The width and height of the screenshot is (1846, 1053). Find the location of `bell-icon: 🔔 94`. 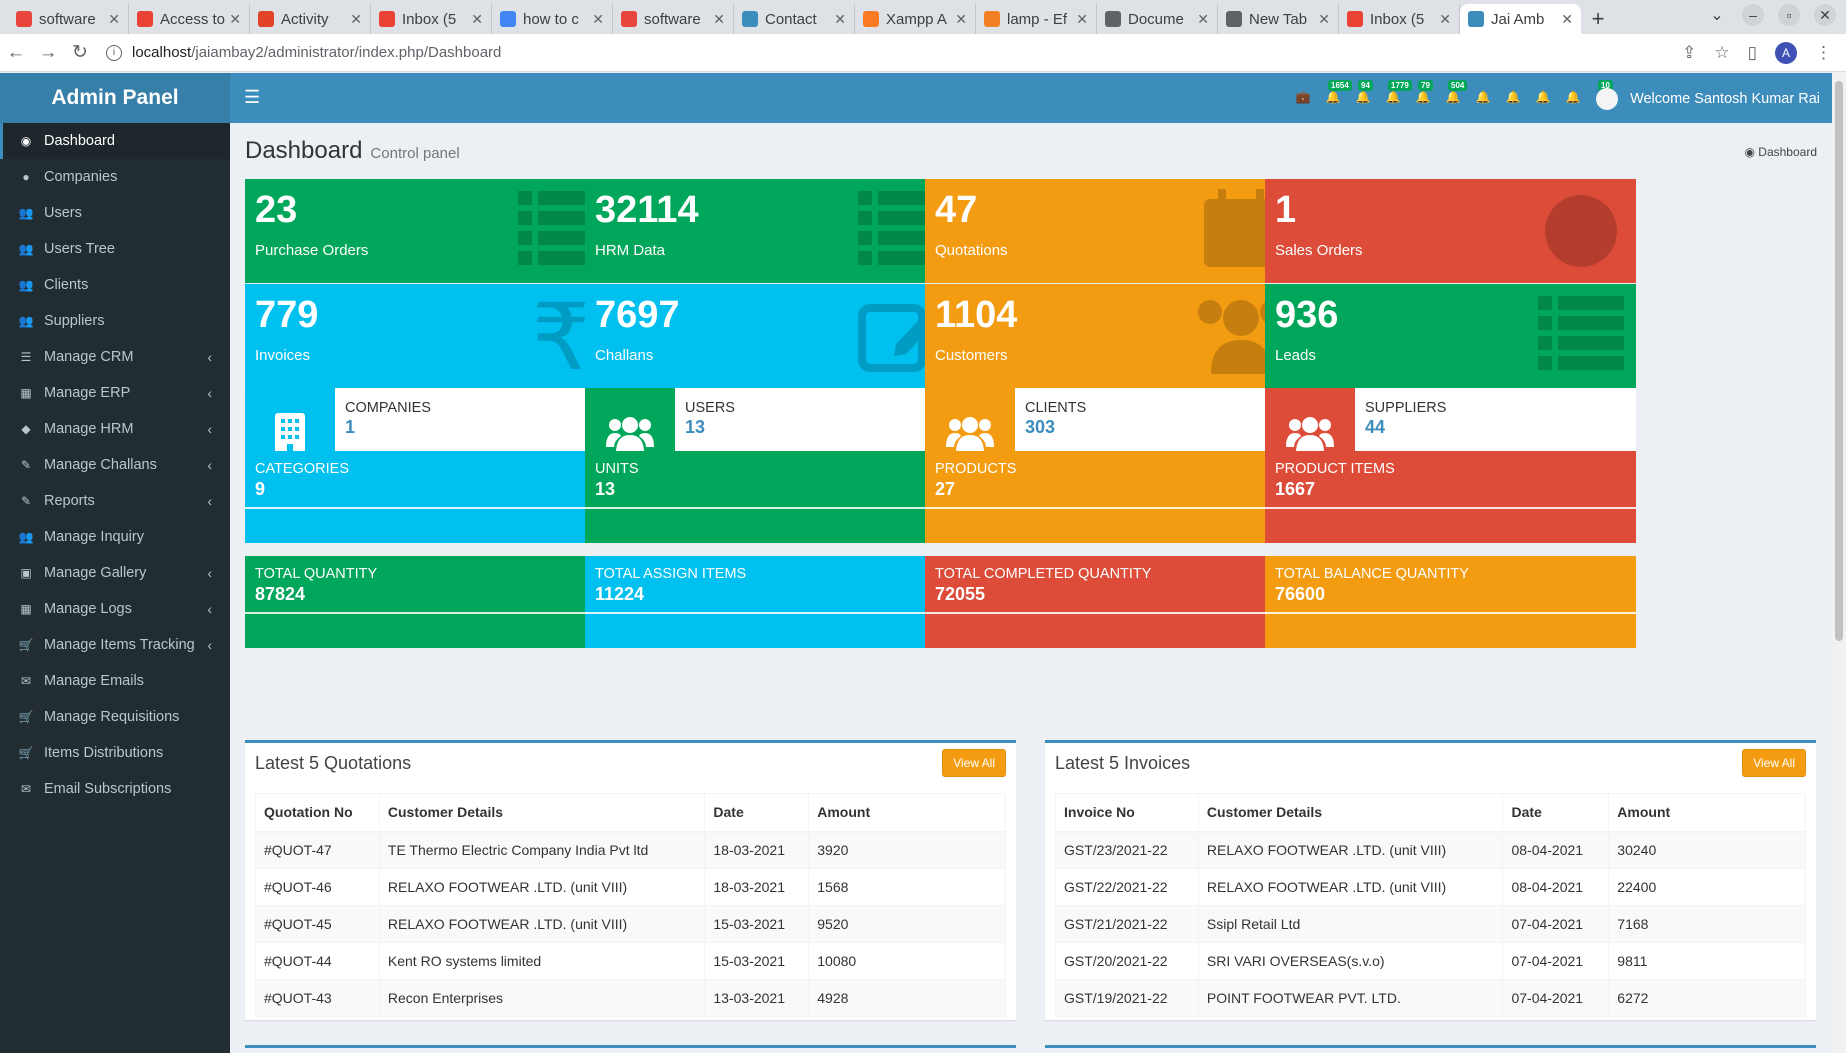

bell-icon: 🔔 94 is located at coordinates (1363, 94).